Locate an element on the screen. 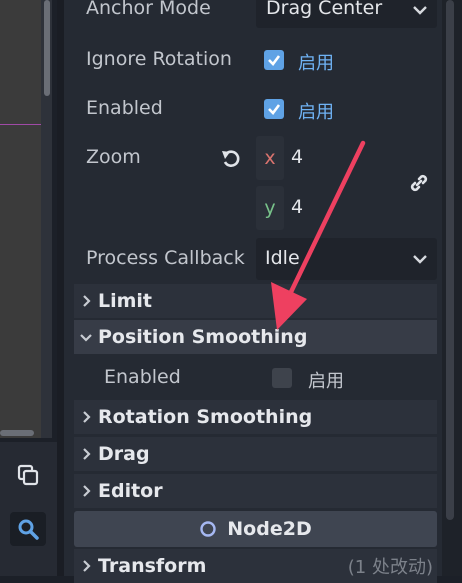 The image size is (462, 583). section-position-smoothing-title: Position Smoothing is located at coordinates (203, 337).